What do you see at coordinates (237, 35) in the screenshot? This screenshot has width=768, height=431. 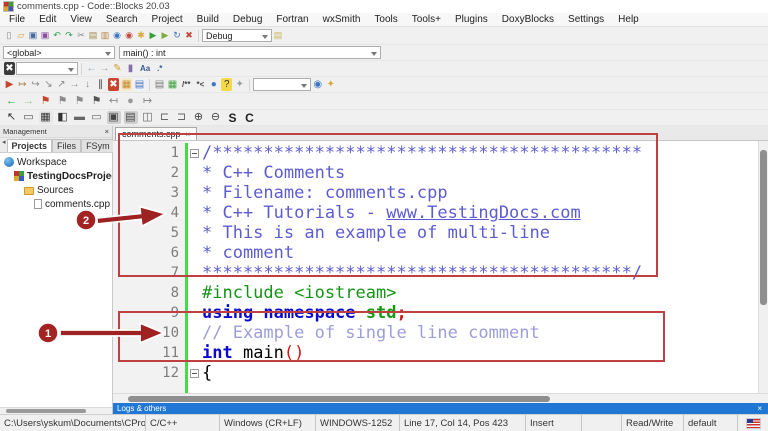 I see `build-target-combo: Debug` at bounding box center [237, 35].